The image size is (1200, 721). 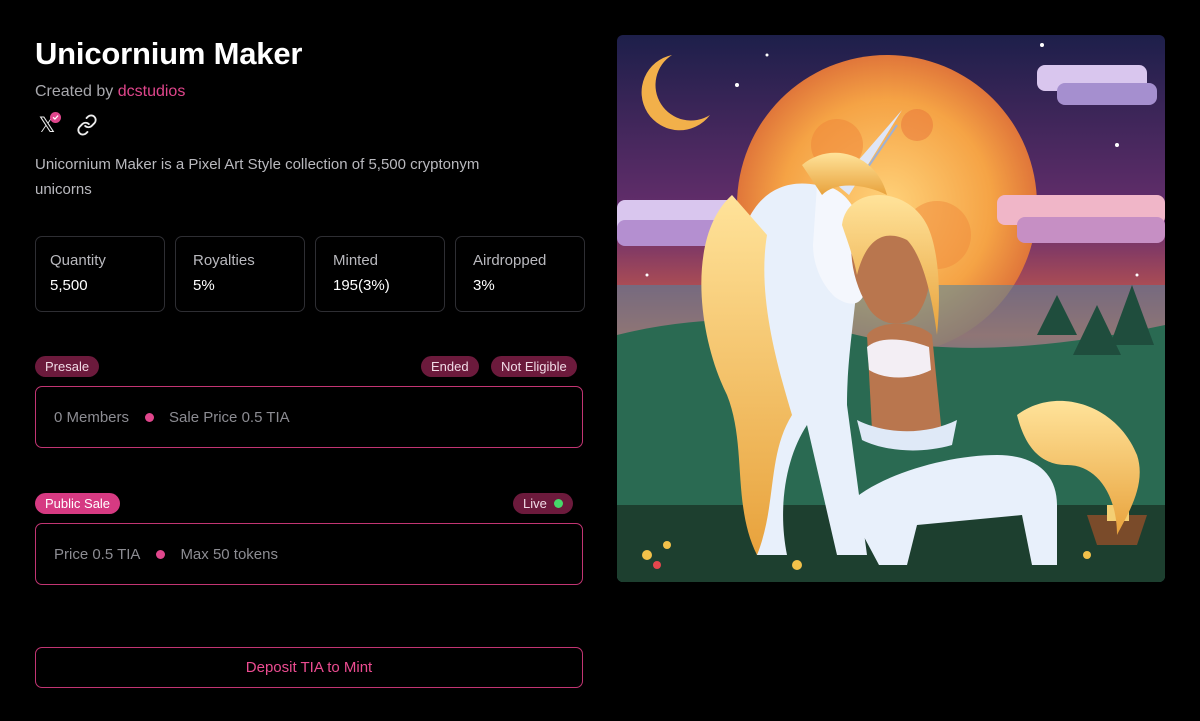 I want to click on public-sale-max: Max 50 tokens, so click(x=229, y=554).